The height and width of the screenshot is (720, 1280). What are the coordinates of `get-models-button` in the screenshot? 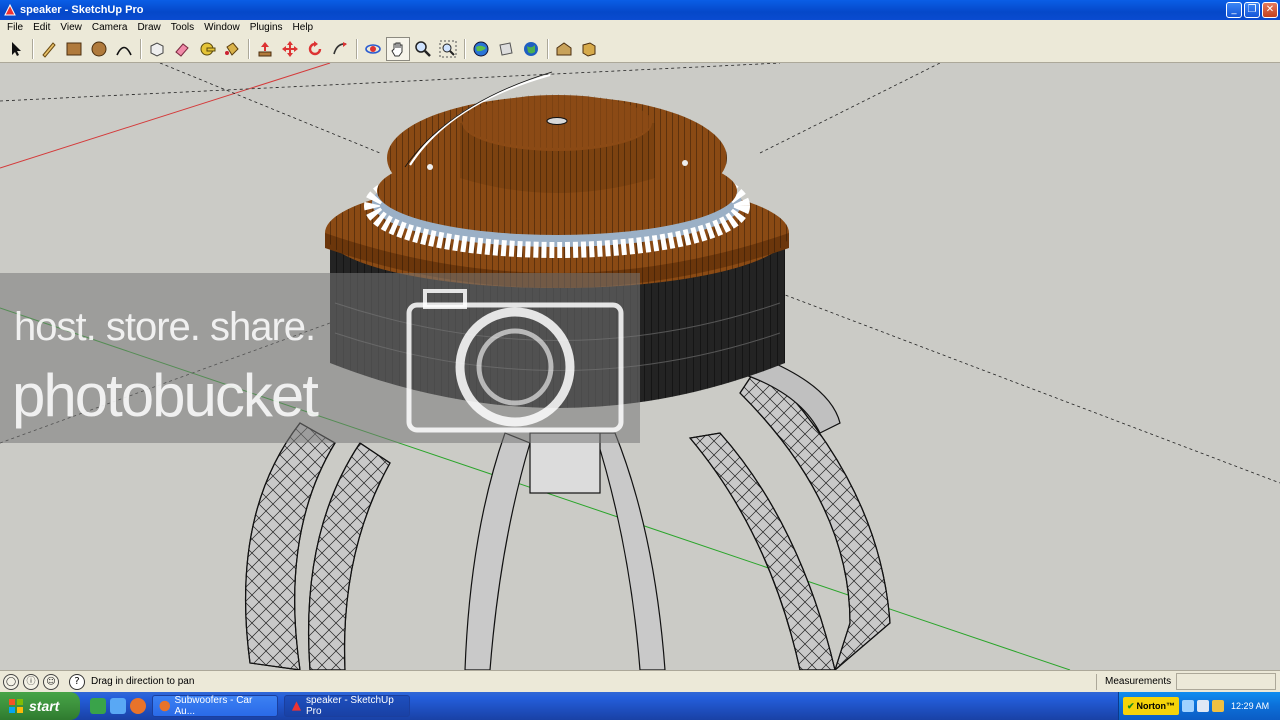 It's located at (481, 49).